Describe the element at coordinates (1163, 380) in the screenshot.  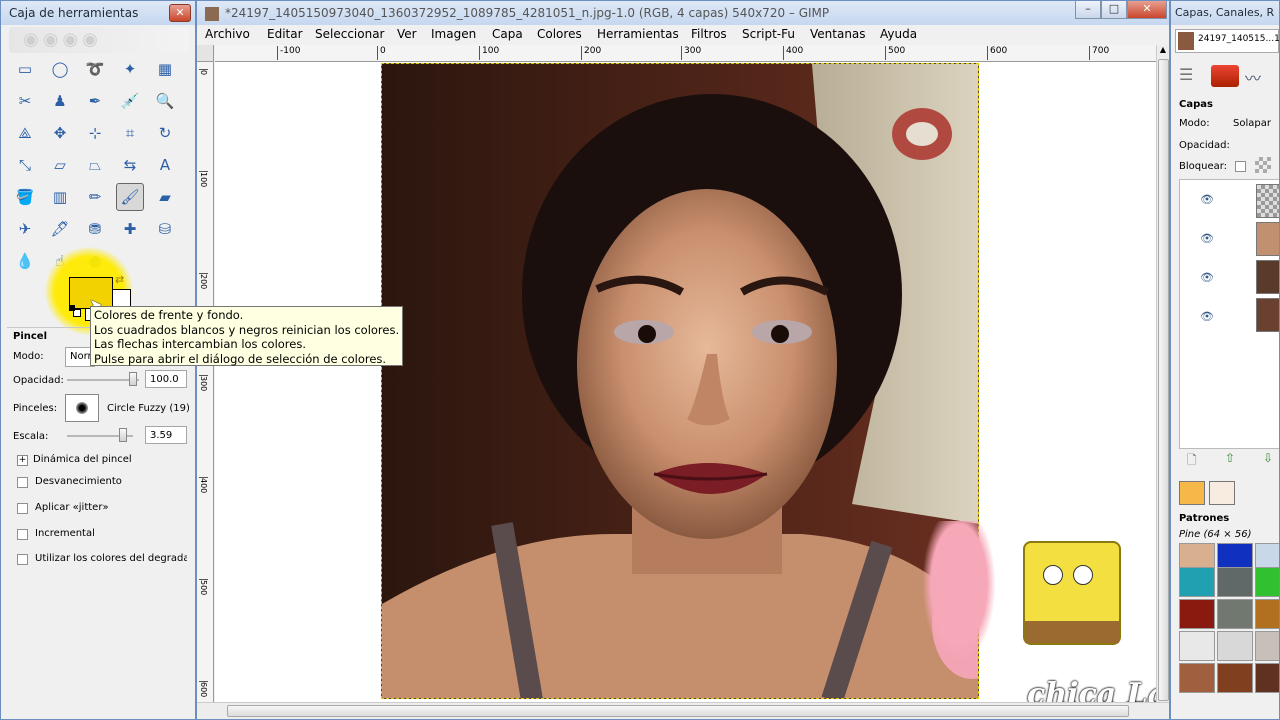
I see `vertical-scroll-thumb` at that location.